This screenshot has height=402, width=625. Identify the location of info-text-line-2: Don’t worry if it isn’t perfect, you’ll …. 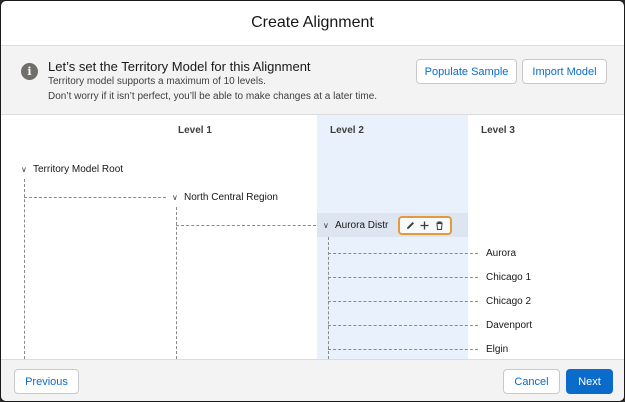
(213, 96).